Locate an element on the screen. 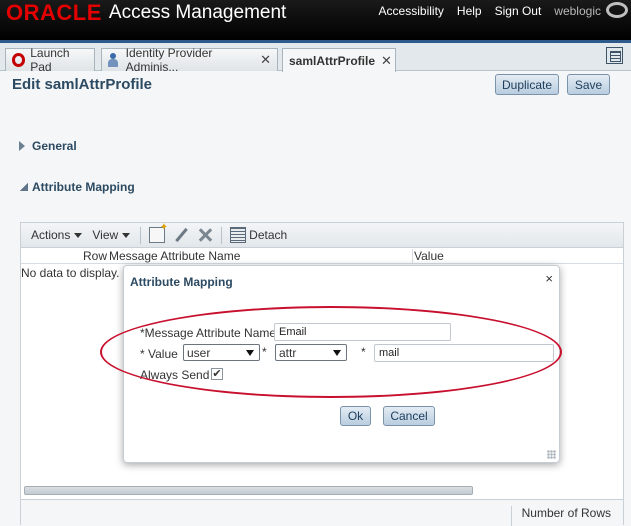 This screenshot has height=526, width=631. field-label-text: Value is located at coordinates (163, 354).